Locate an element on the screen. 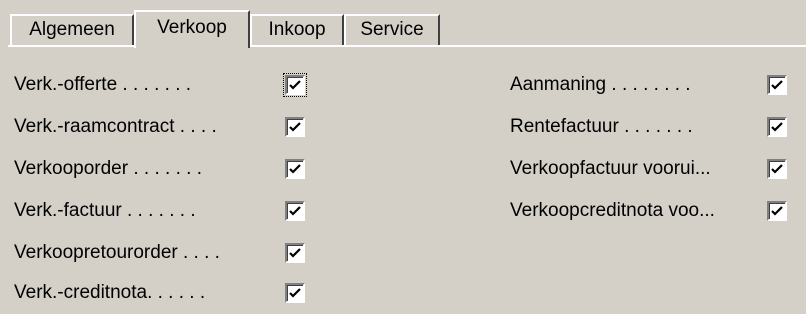 The height and width of the screenshot is (314, 806). checkbox-verk-factuur is located at coordinates (295, 211).